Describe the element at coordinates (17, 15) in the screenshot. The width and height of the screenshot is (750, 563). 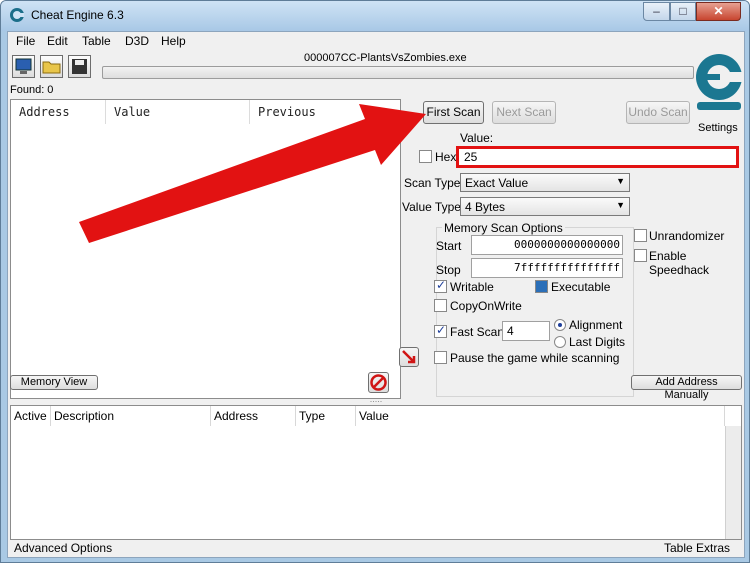
I see `cheat-engine-icon` at that location.